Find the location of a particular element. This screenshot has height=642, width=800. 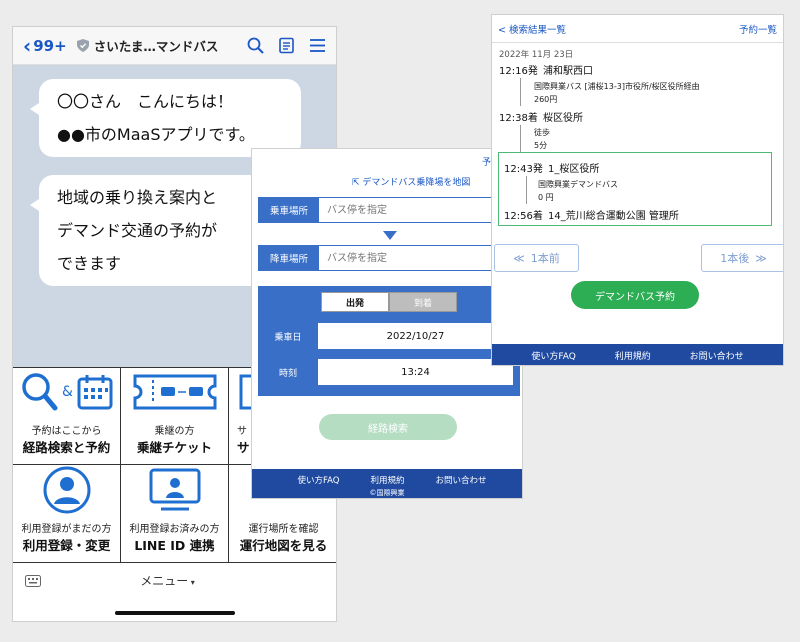

leg-time: 12:16発 is located at coordinates (518, 71).